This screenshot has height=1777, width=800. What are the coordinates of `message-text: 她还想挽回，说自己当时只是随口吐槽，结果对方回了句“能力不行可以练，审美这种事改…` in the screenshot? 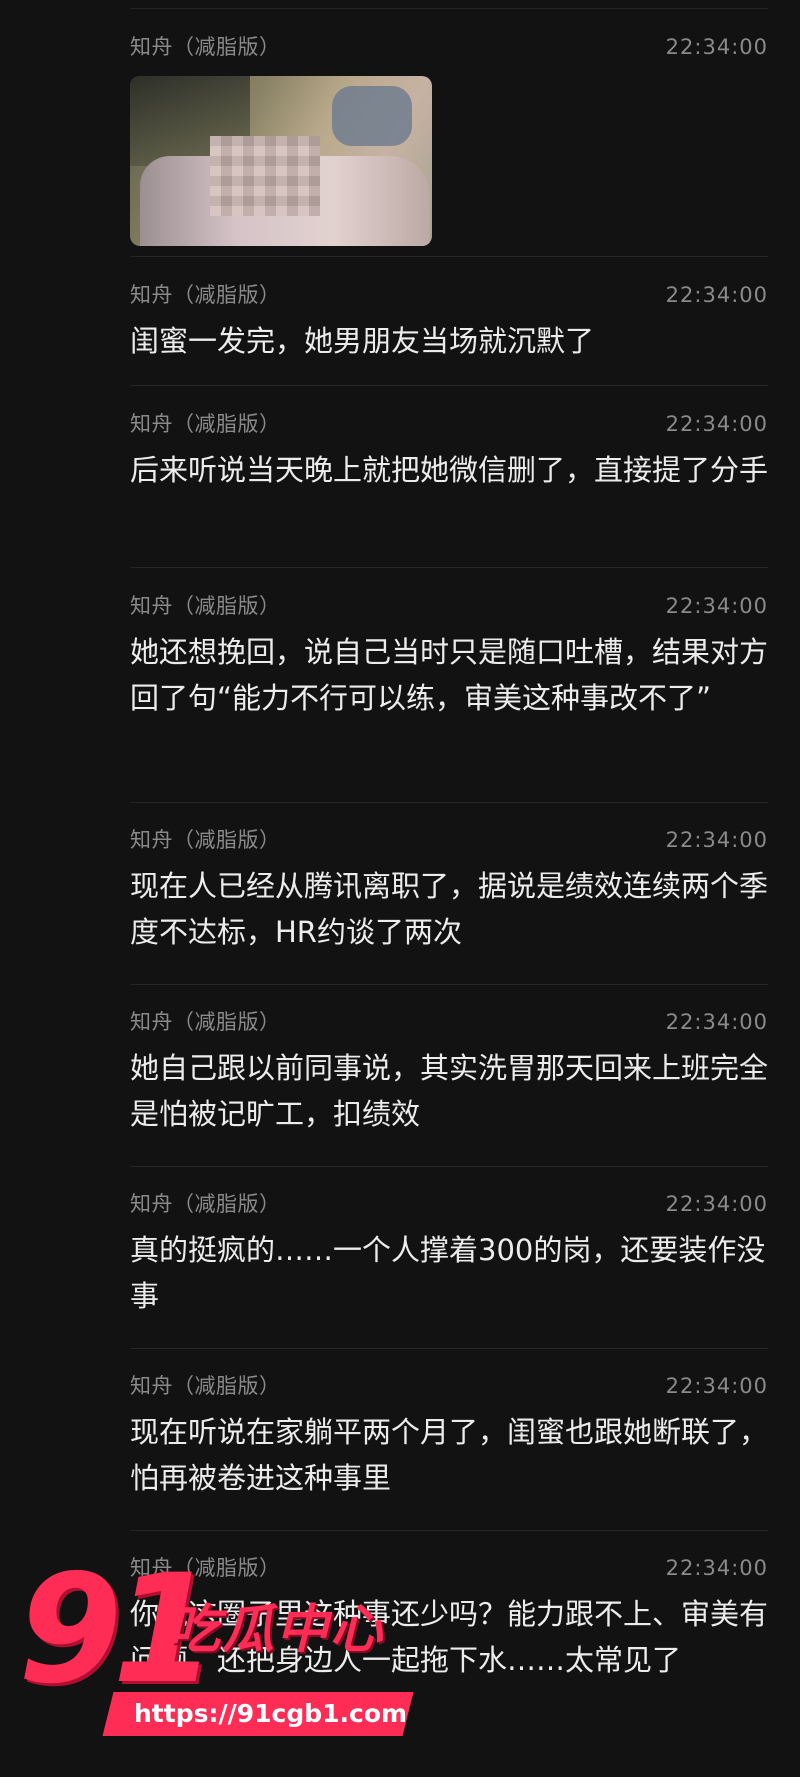 It's located at (449, 675).